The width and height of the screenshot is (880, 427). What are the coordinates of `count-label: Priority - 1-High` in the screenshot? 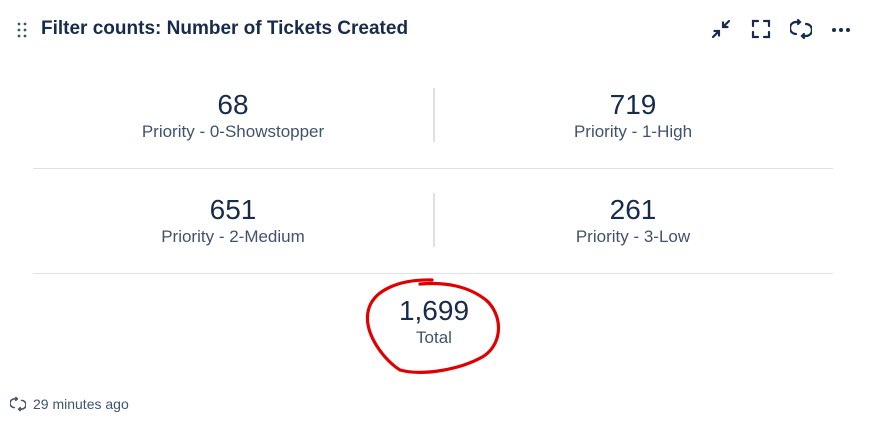 It's located at (633, 131).